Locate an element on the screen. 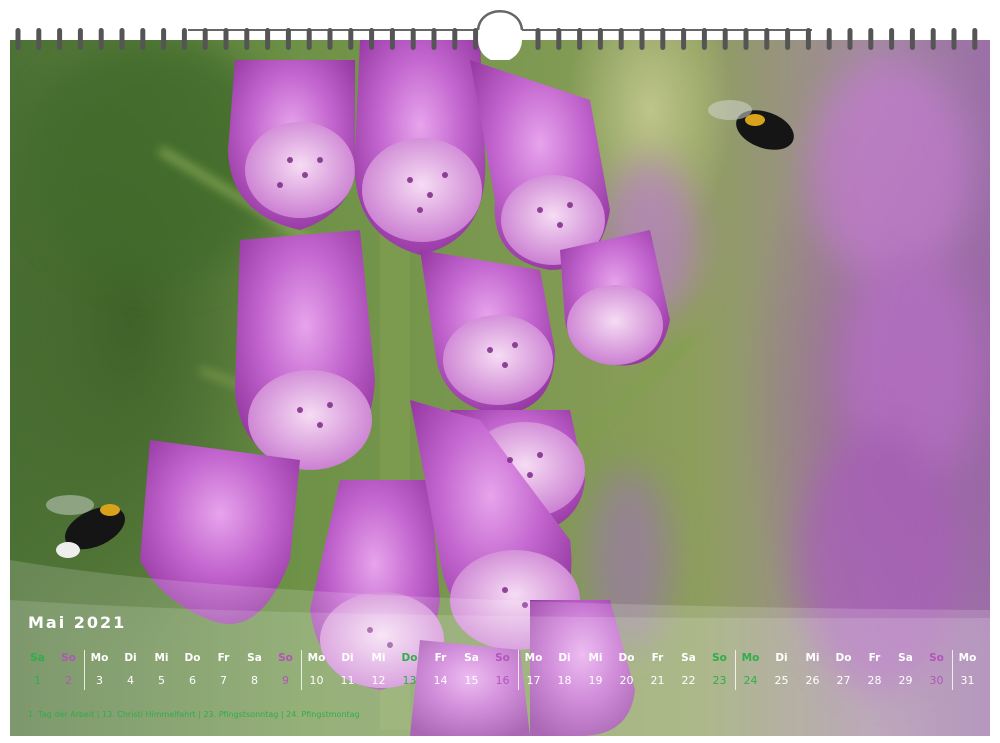  date-number: 6 is located at coordinates (192, 680).